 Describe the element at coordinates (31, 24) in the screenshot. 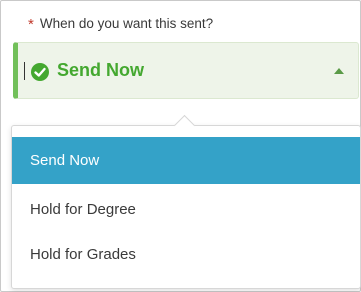

I see `required-asterisk: *` at that location.